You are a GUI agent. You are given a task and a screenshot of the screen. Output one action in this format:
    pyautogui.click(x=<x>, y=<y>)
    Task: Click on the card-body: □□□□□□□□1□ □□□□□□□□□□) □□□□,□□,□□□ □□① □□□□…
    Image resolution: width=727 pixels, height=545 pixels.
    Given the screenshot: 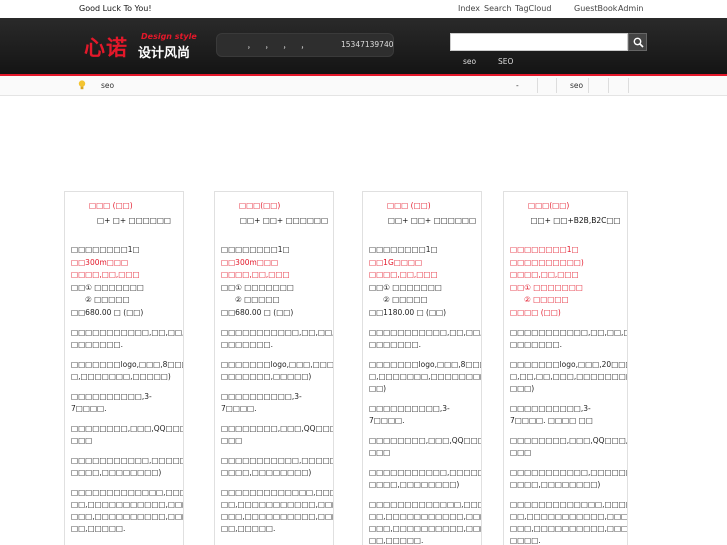 What is the action you would take?
    pyautogui.click(x=569, y=394)
    